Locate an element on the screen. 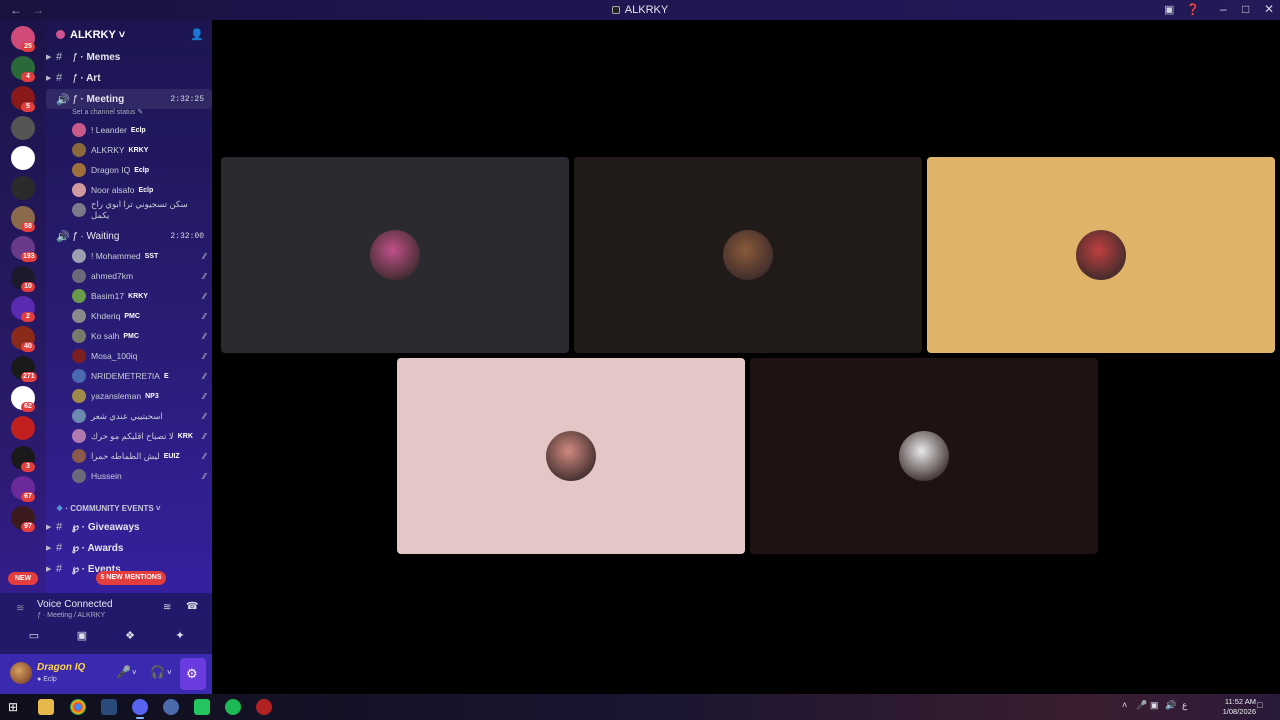  clock: 11:52 AM 1/08/2026 is located at coordinates (1239, 707).